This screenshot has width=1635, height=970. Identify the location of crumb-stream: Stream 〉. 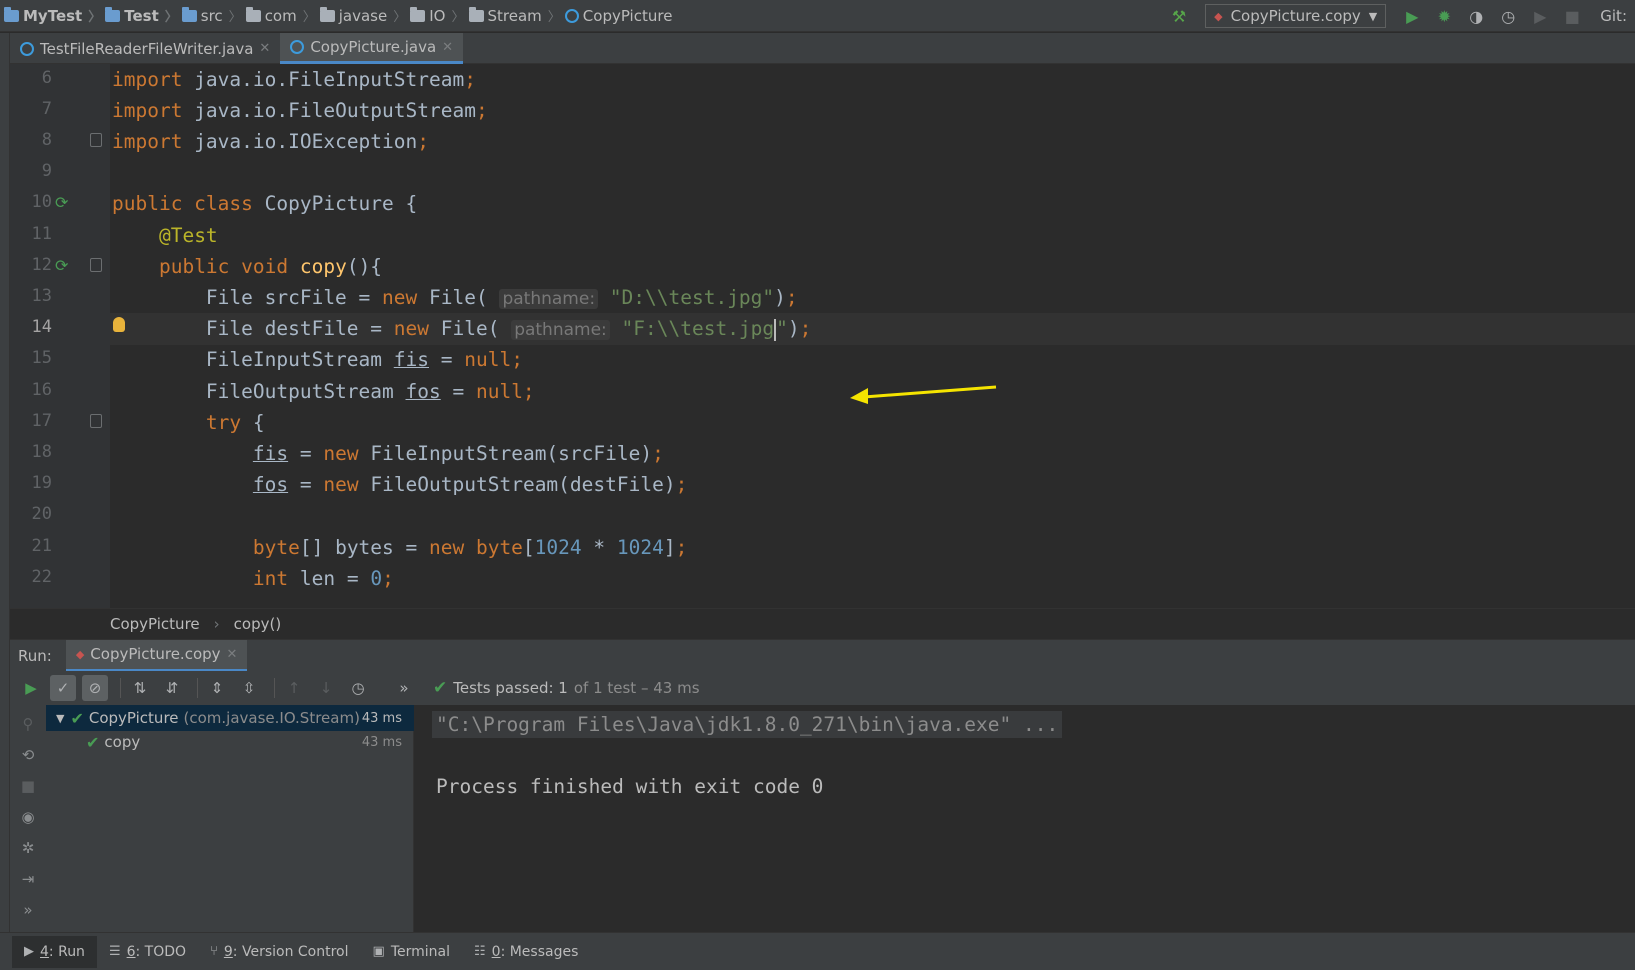
(513, 16).